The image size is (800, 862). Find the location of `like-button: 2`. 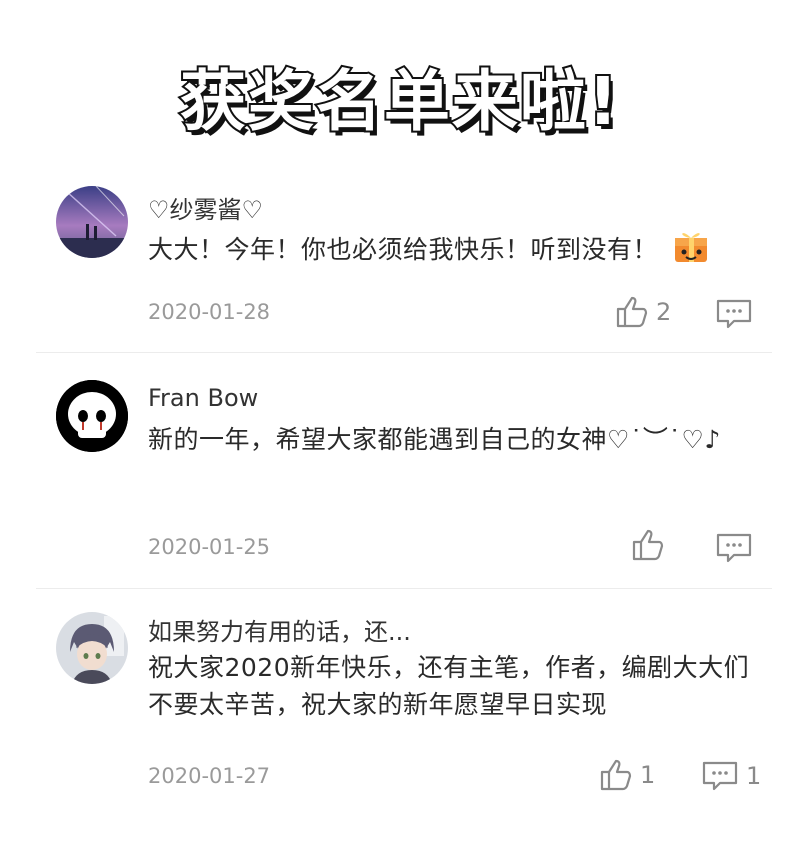

like-button: 2 is located at coordinates (642, 312).